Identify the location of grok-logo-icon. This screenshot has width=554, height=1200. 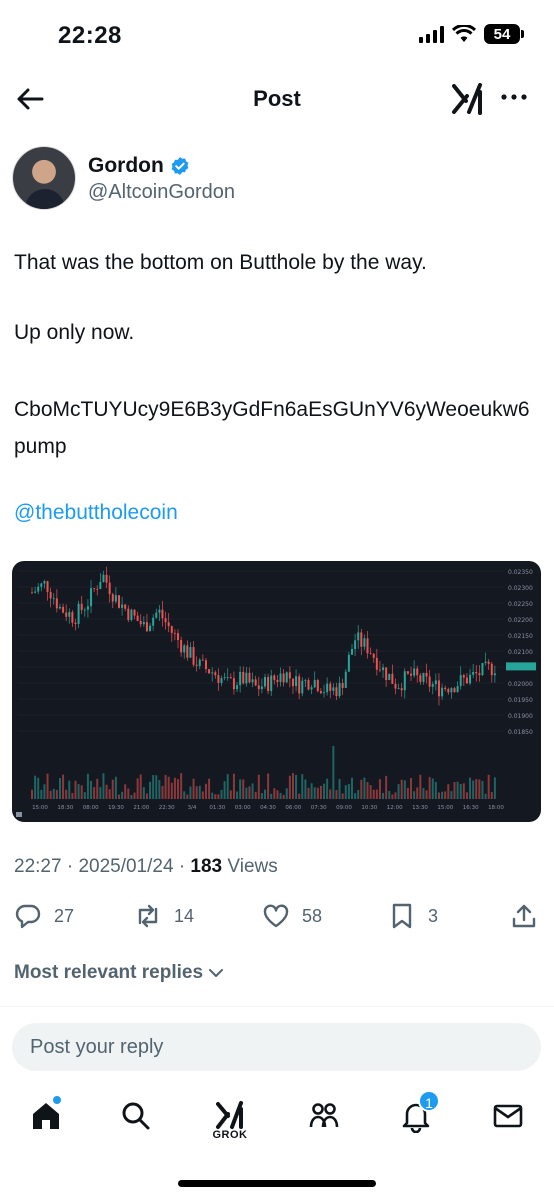
(468, 99).